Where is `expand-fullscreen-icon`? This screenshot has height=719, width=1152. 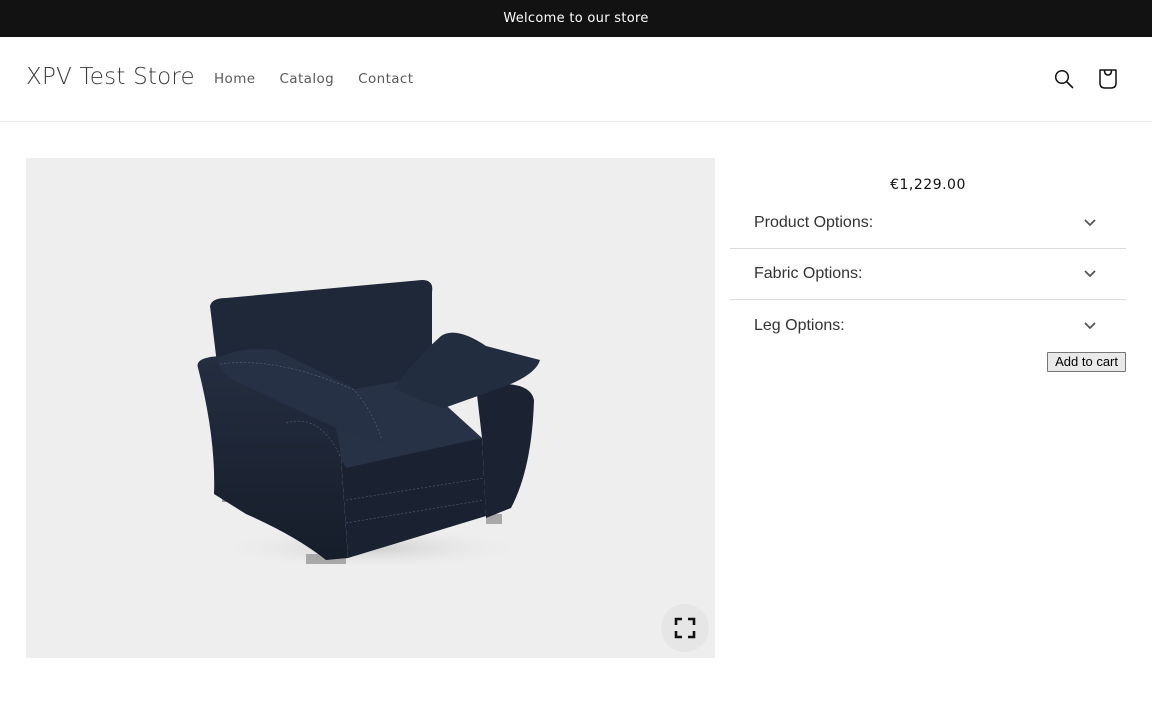 expand-fullscreen-icon is located at coordinates (685, 628).